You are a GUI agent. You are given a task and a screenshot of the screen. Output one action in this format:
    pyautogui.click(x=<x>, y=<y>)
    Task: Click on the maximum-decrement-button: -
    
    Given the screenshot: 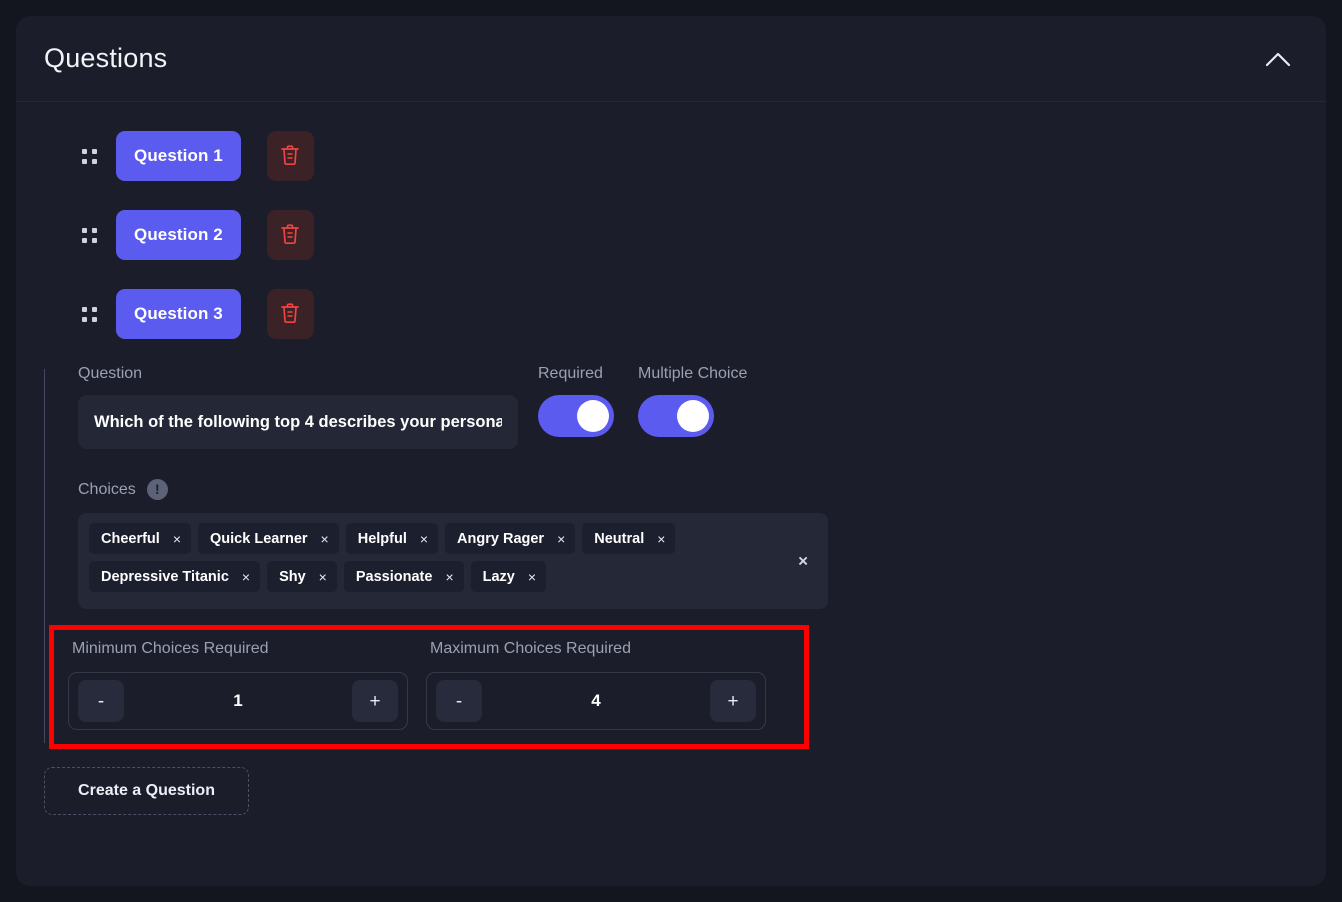 What is the action you would take?
    pyautogui.click(x=459, y=701)
    